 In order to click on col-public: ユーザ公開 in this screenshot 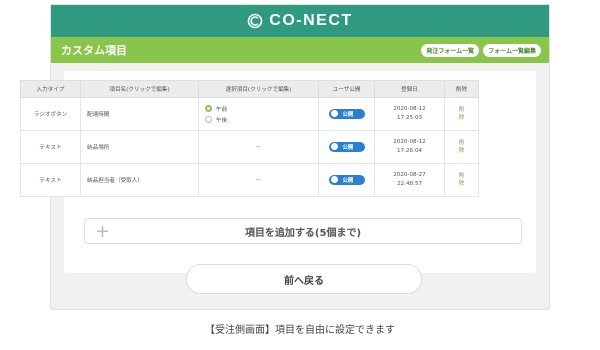, I will do `click(346, 89)`.